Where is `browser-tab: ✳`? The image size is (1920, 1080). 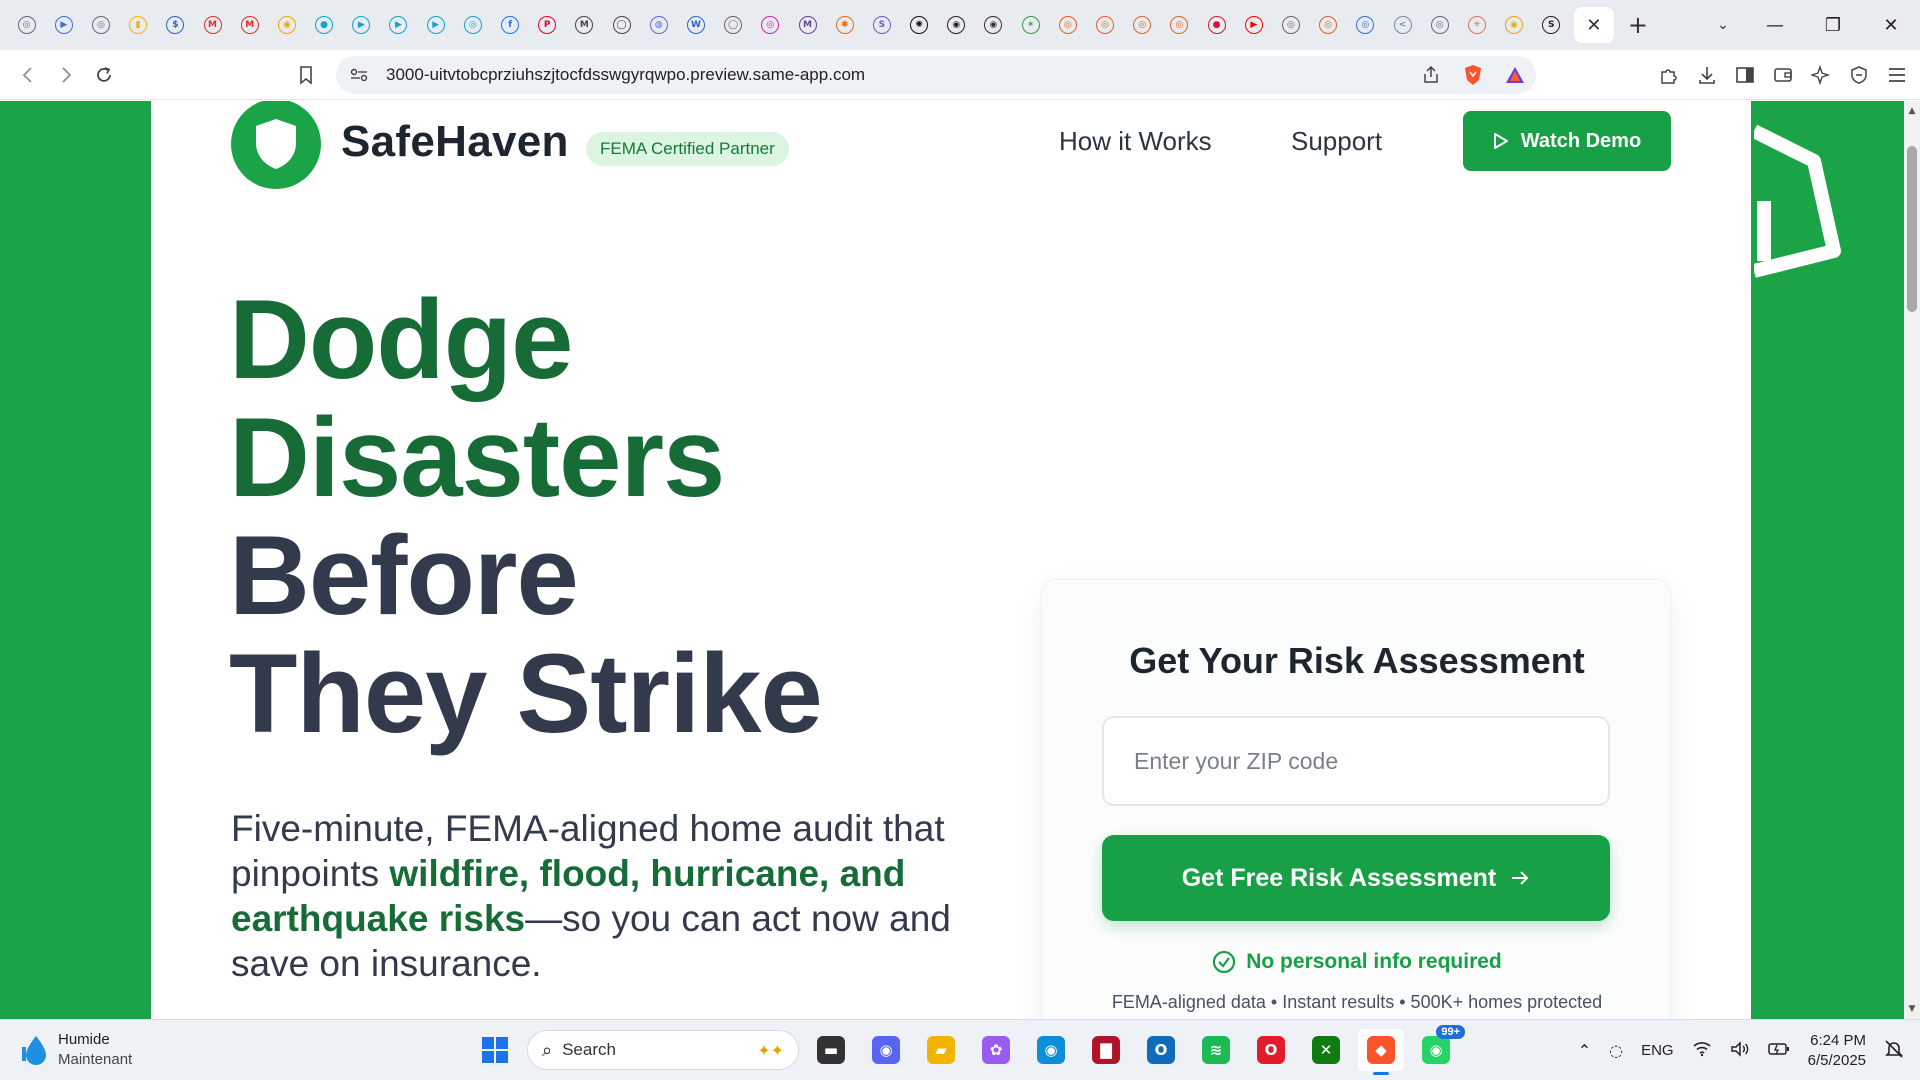
browser-tab: ✳ is located at coordinates (1476, 25).